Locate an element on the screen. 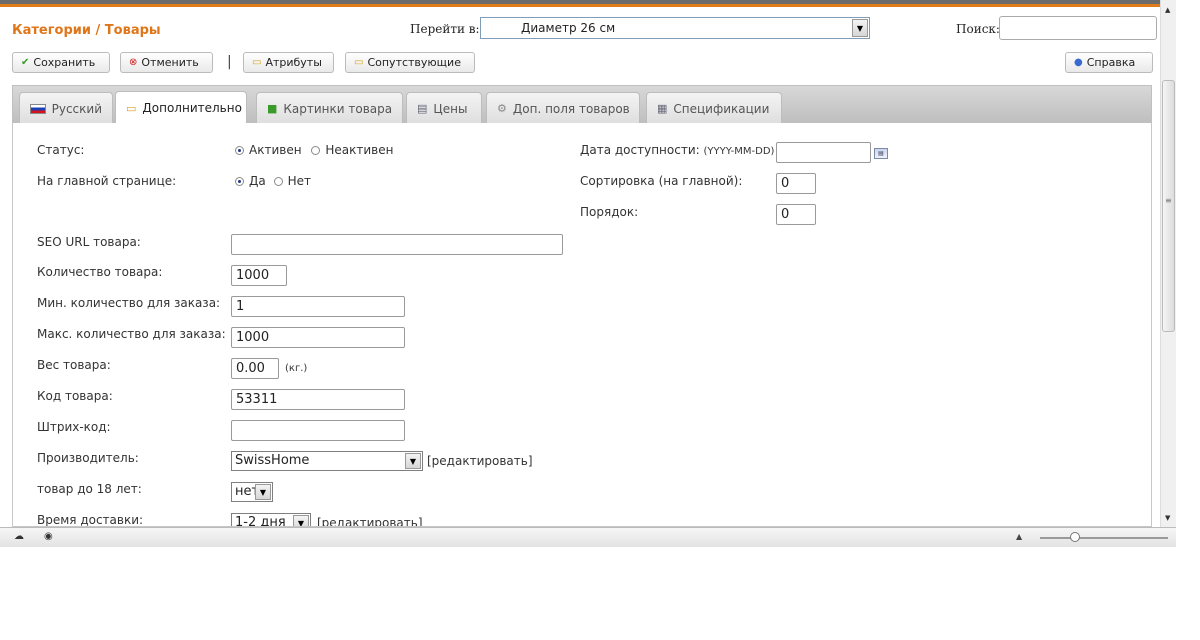 This screenshot has width=1200, height=640. cloud-icon: ☁ is located at coordinates (19, 536).